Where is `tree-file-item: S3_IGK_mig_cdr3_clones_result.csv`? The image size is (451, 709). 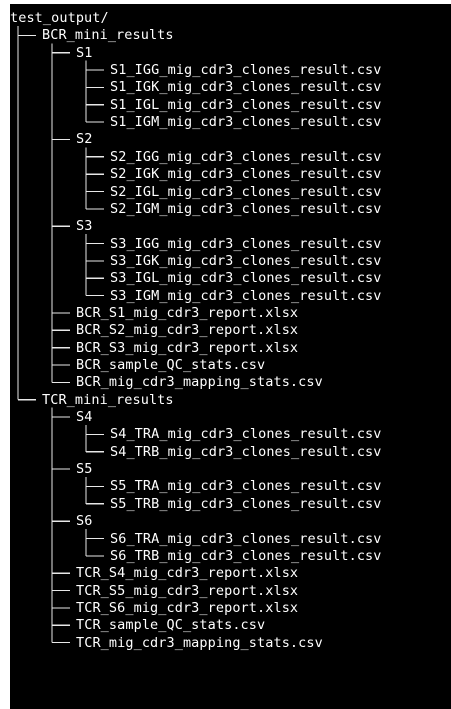
tree-file-item: S3_IGK_mig_cdr3_clones_result.csv is located at coordinates (246, 260).